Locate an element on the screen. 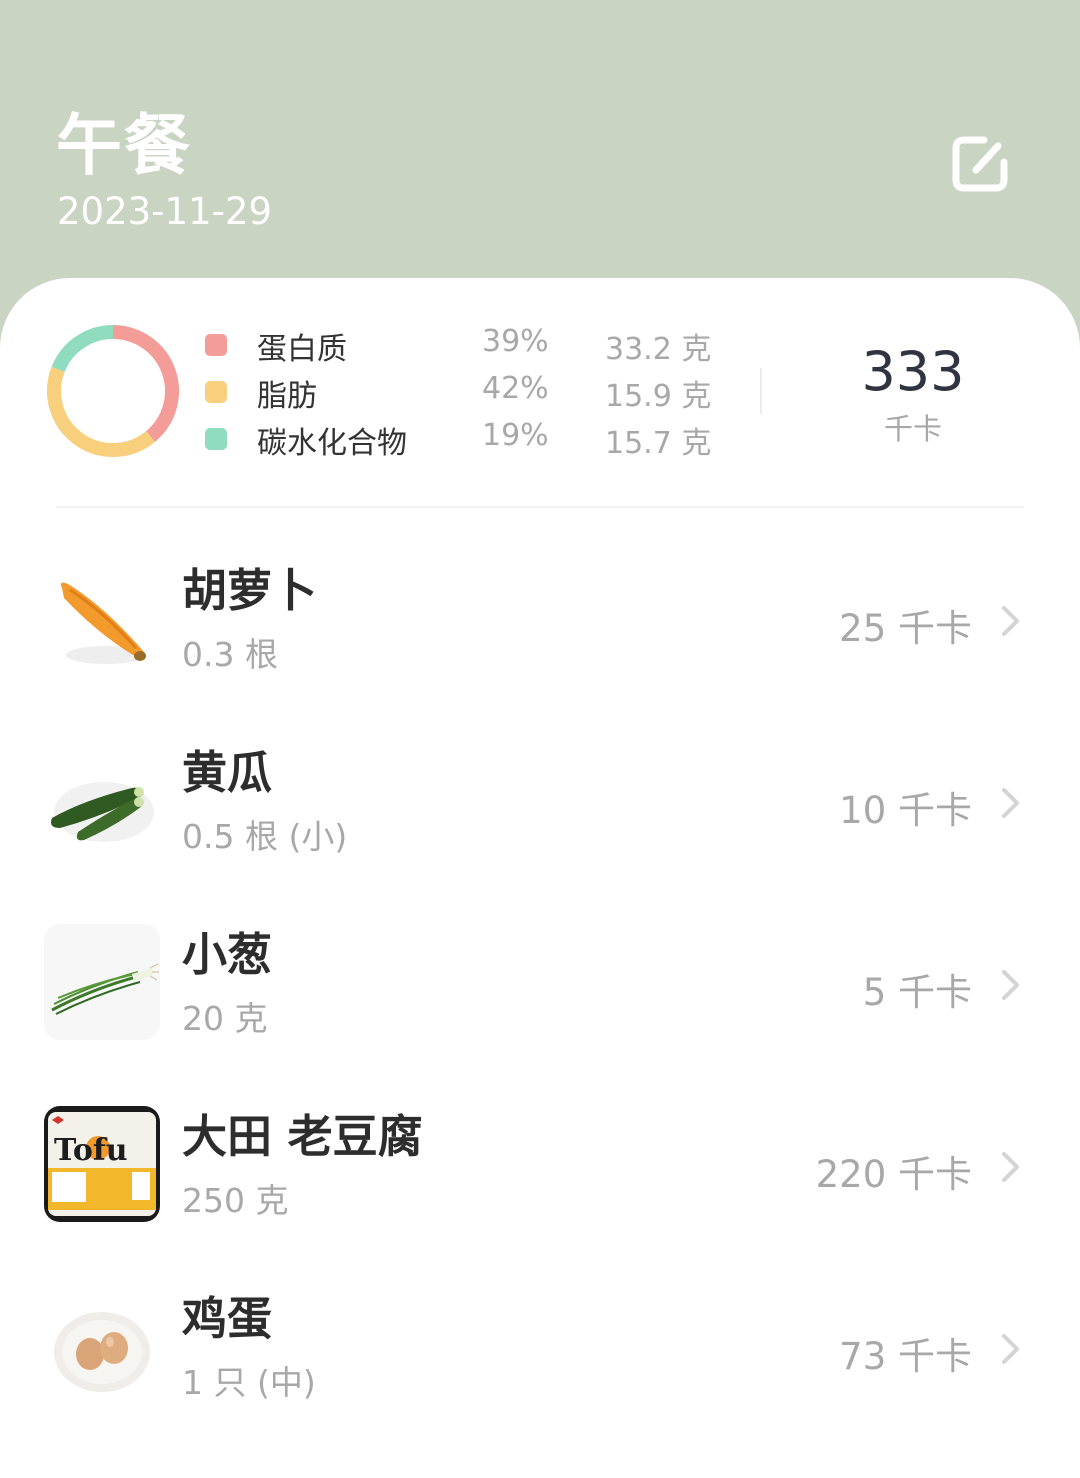 This screenshot has width=1080, height=1478. food-item-cucumber: 黄瓜 0.5 根 (小) 10 千卡 is located at coordinates (540, 805).